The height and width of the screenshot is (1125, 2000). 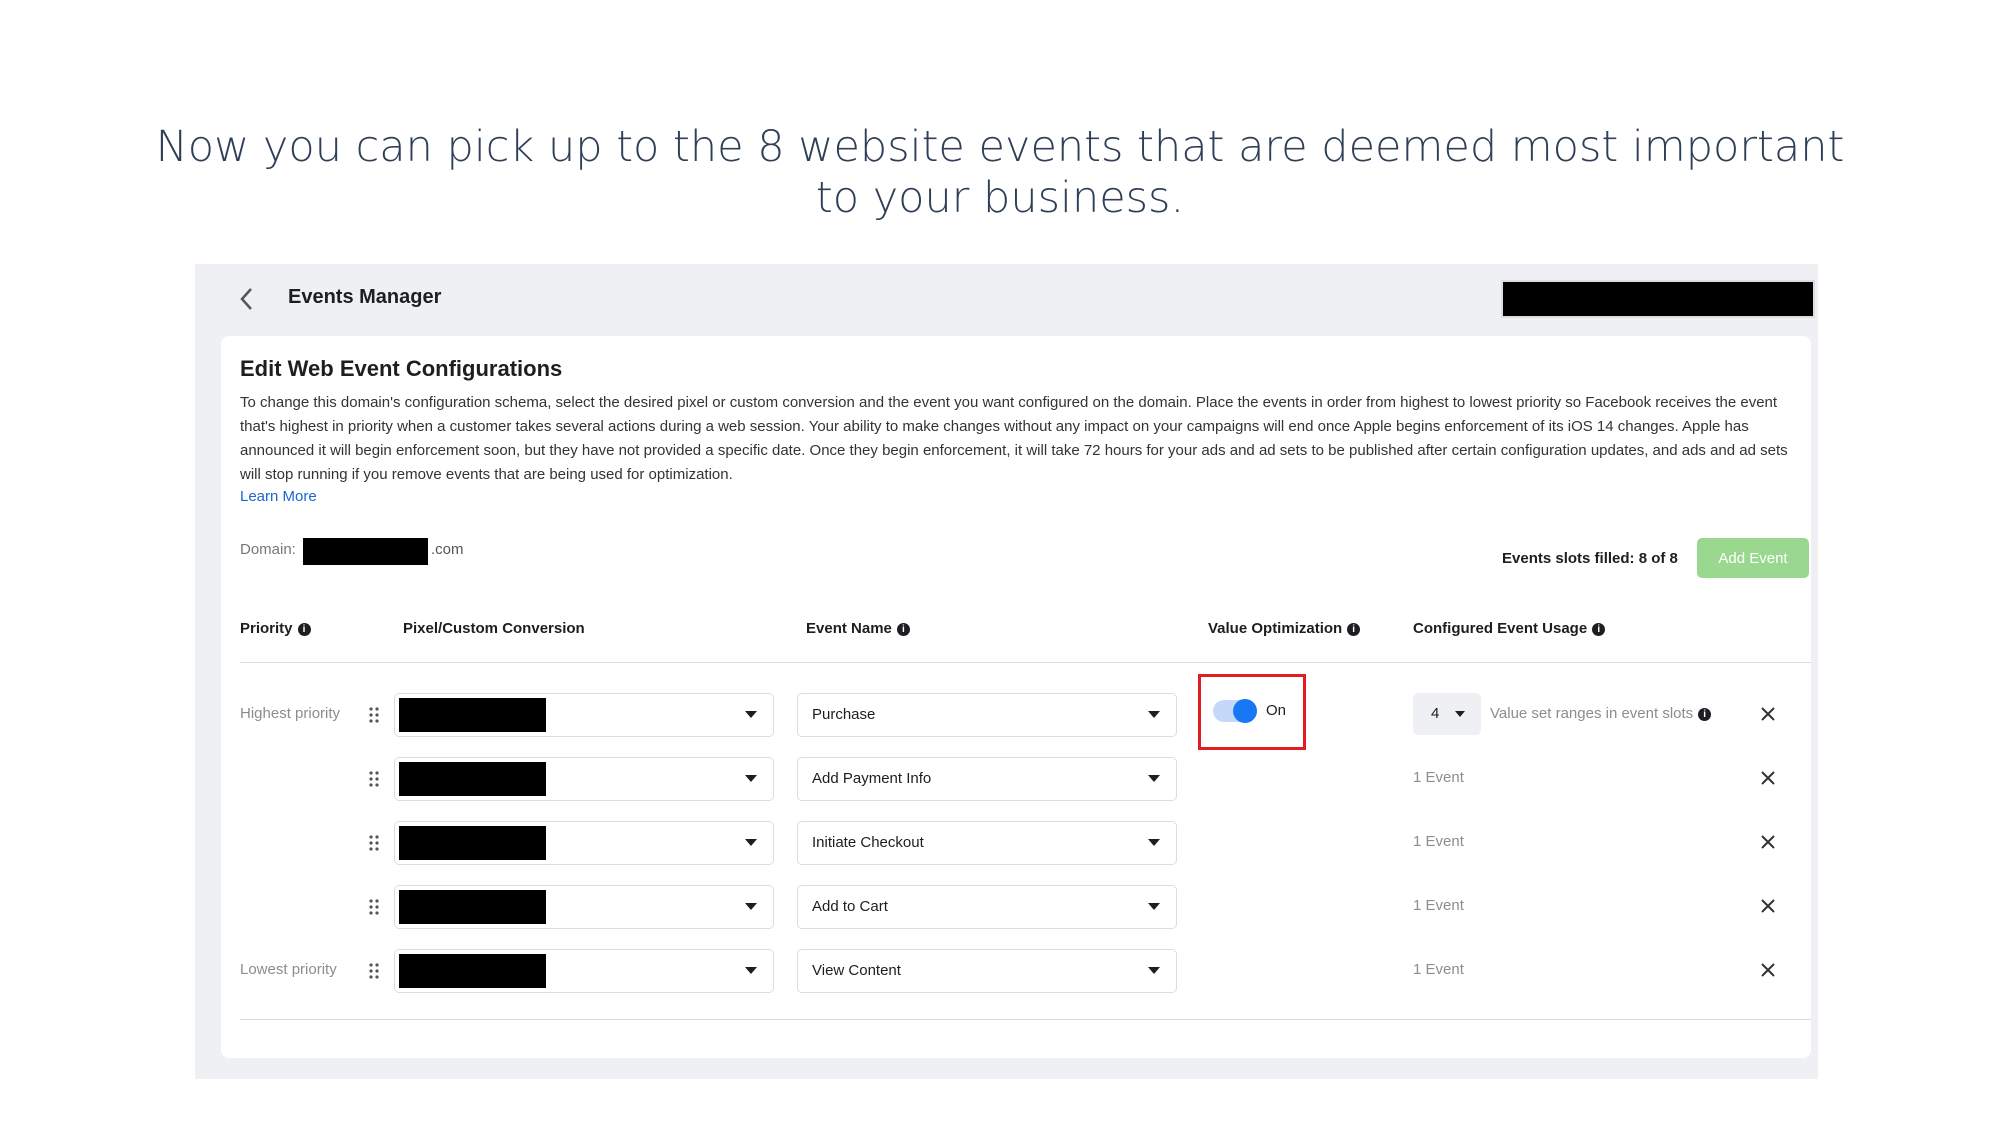 I want to click on event-name-header-label: Event Name, so click(x=849, y=628).